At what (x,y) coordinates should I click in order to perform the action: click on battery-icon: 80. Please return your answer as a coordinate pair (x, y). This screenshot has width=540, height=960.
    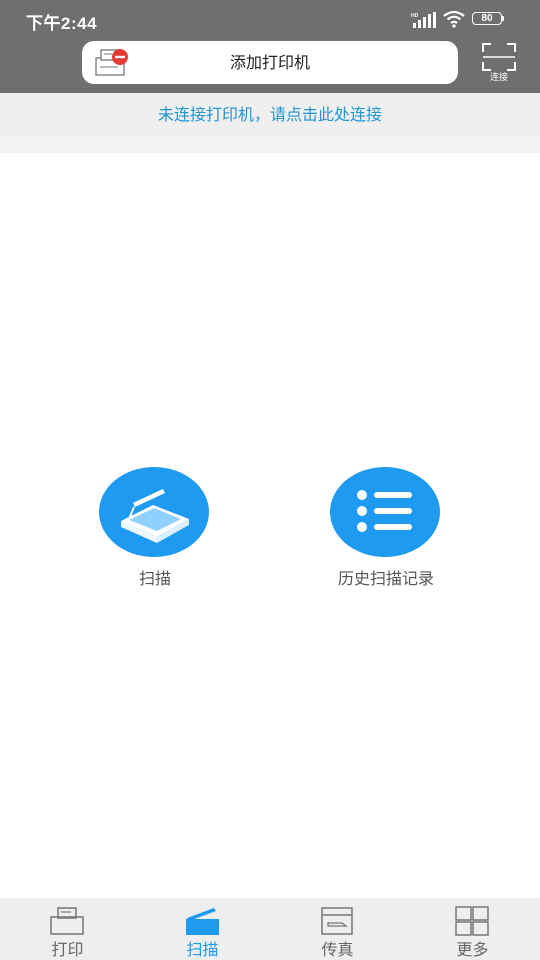
    Looking at the image, I should click on (489, 19).